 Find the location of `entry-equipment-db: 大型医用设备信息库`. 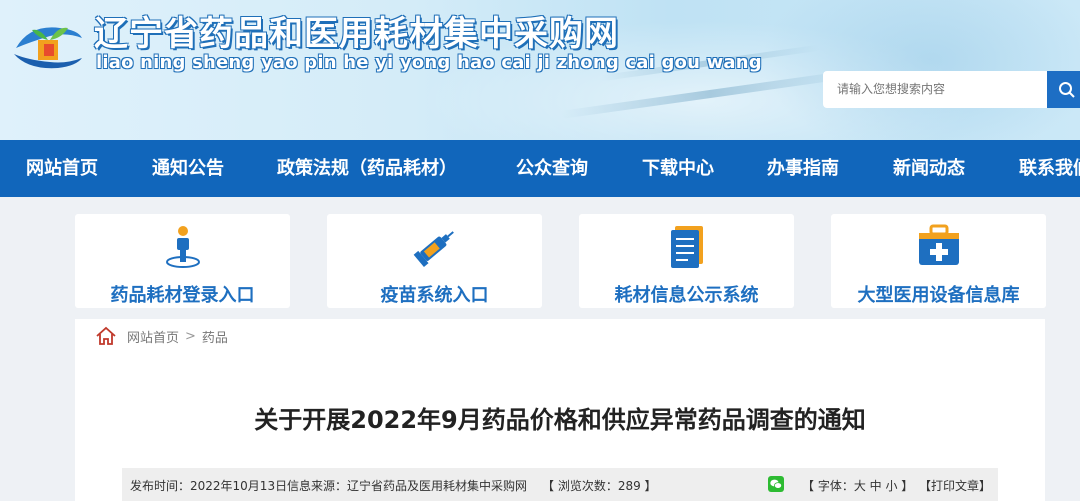

entry-equipment-db: 大型医用设备信息库 is located at coordinates (938, 261).